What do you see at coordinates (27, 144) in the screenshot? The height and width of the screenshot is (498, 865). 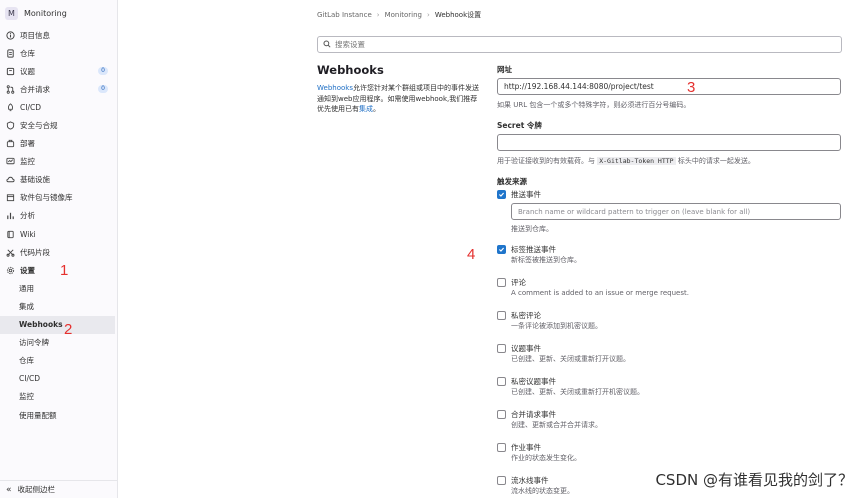 I see `sidebar-item-label: 部署` at bounding box center [27, 144].